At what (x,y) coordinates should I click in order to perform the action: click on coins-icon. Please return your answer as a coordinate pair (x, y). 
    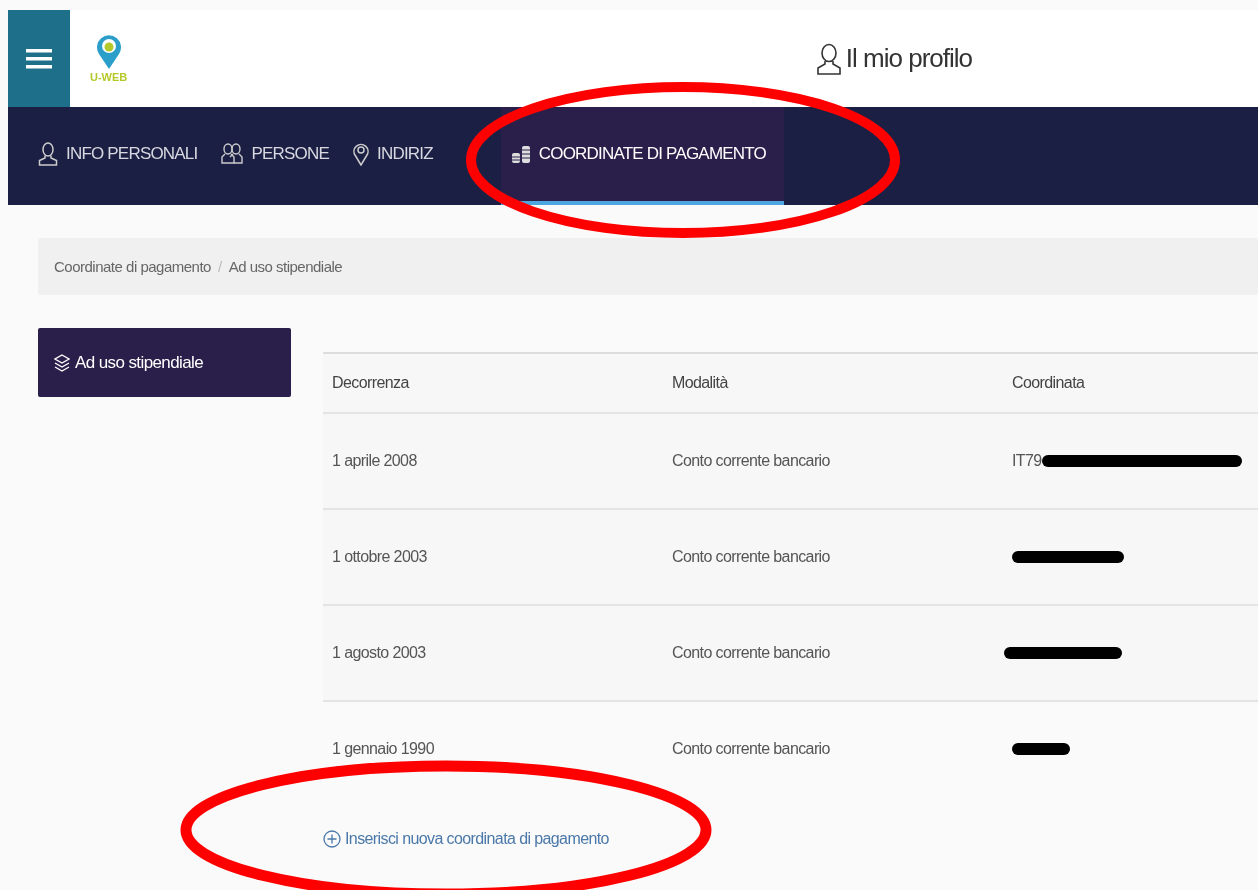
    Looking at the image, I should click on (520, 154).